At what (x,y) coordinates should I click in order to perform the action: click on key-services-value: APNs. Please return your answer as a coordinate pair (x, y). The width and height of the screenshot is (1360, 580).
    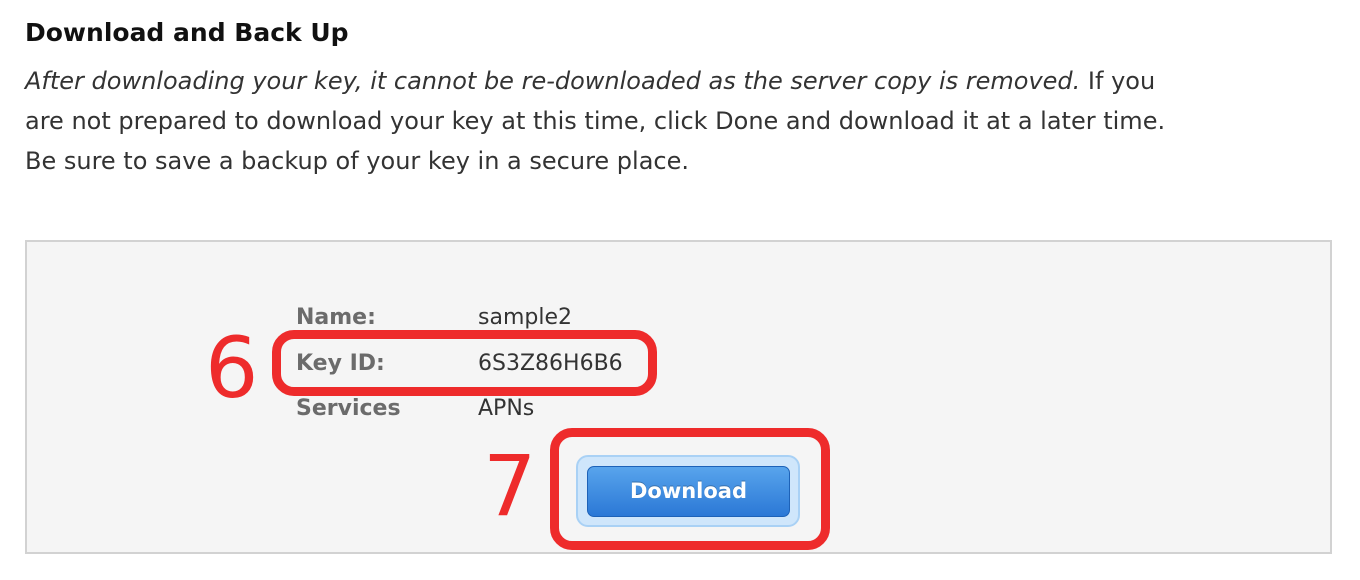
    Looking at the image, I should click on (506, 408).